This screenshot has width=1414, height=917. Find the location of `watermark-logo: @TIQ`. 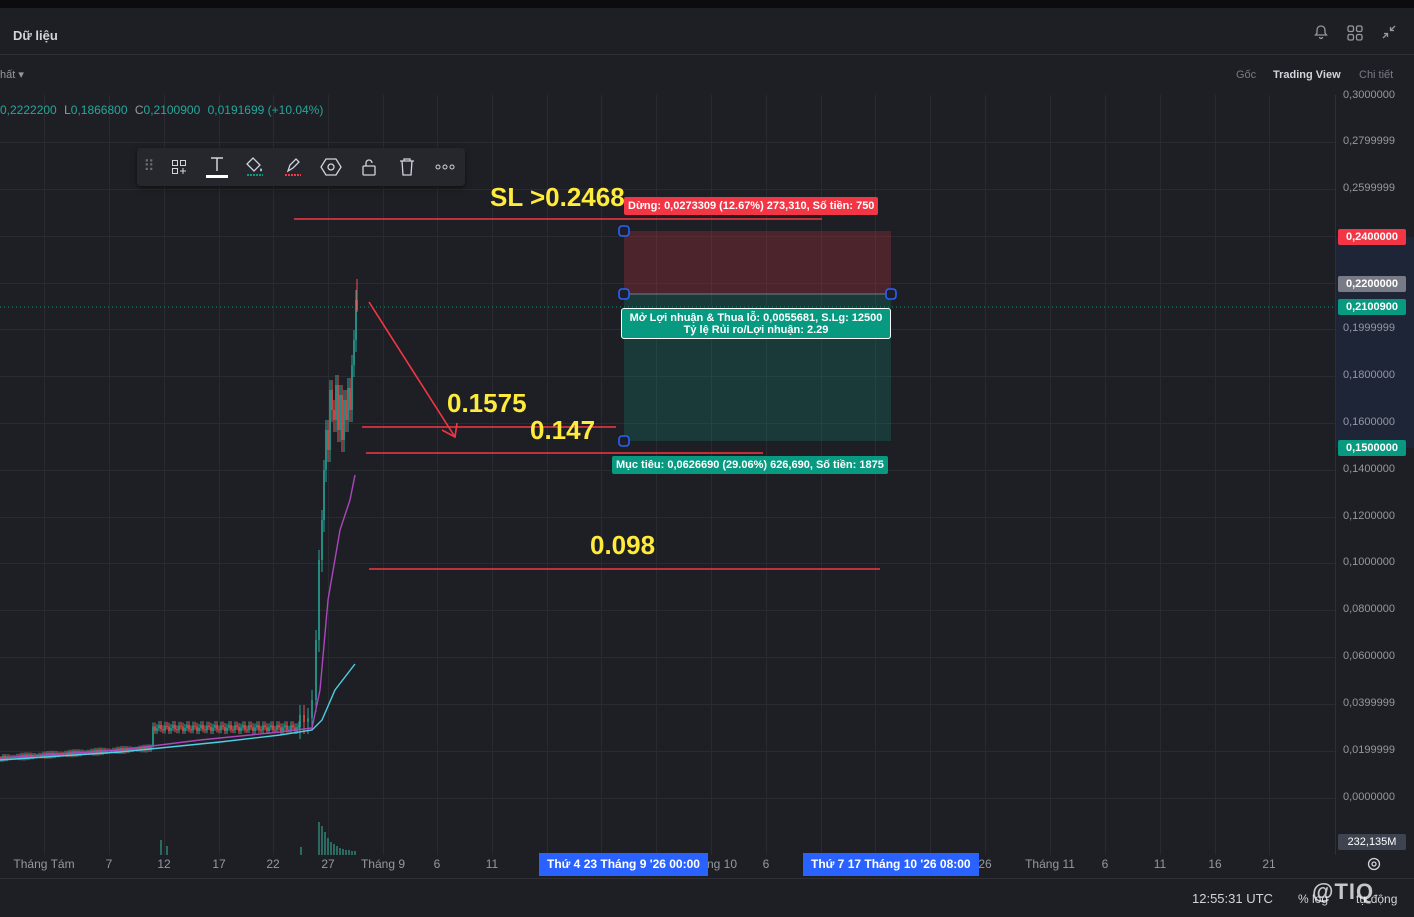

watermark-logo: @TIQ is located at coordinates (1343, 891).